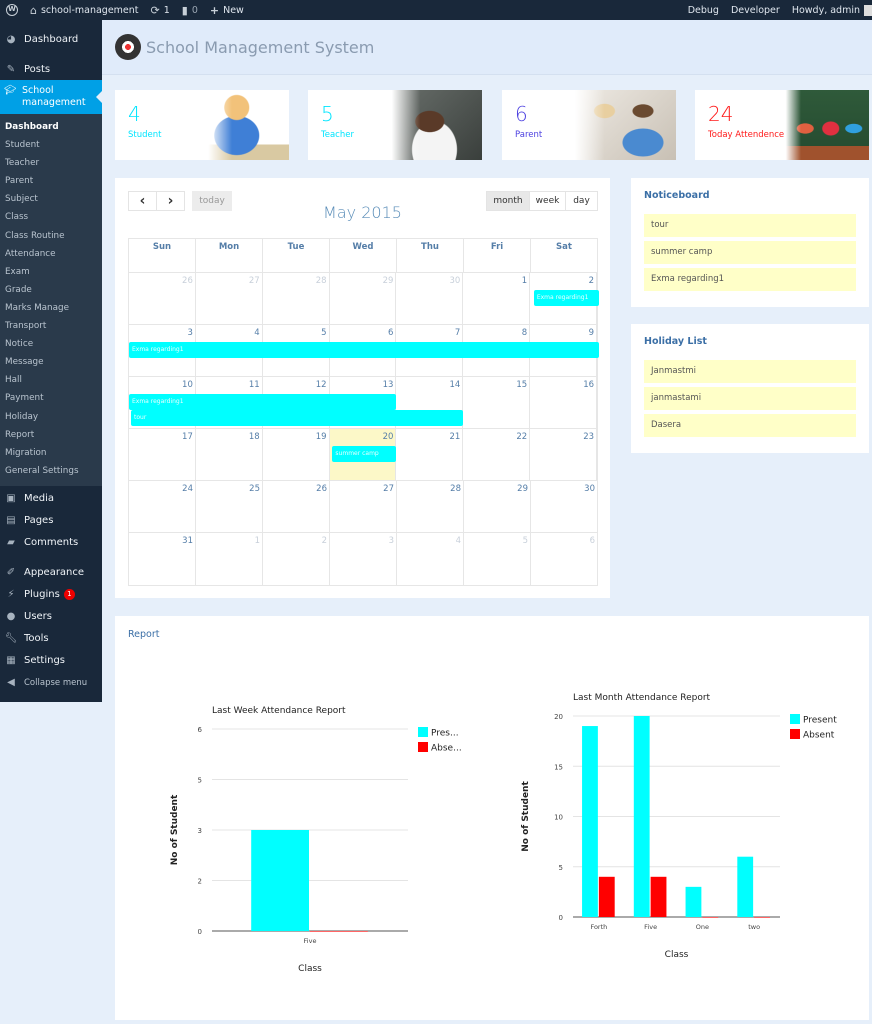  Describe the element at coordinates (11, 543) in the screenshot. I see `comment-icon: ▰` at that location.